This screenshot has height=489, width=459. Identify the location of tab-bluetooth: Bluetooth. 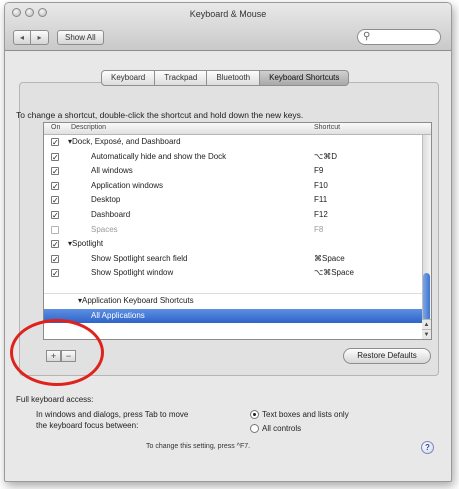
(234, 78).